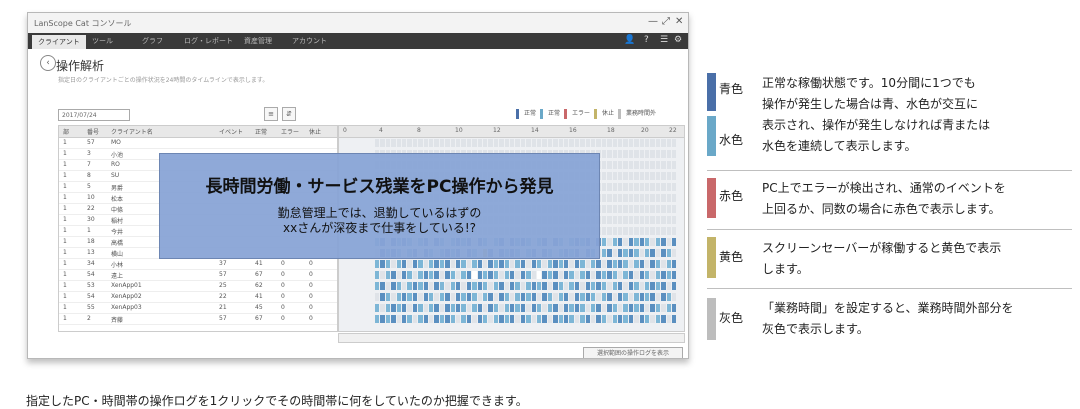 This screenshot has width=1080, height=409. I want to click on col-header: イベント, so click(231, 131).